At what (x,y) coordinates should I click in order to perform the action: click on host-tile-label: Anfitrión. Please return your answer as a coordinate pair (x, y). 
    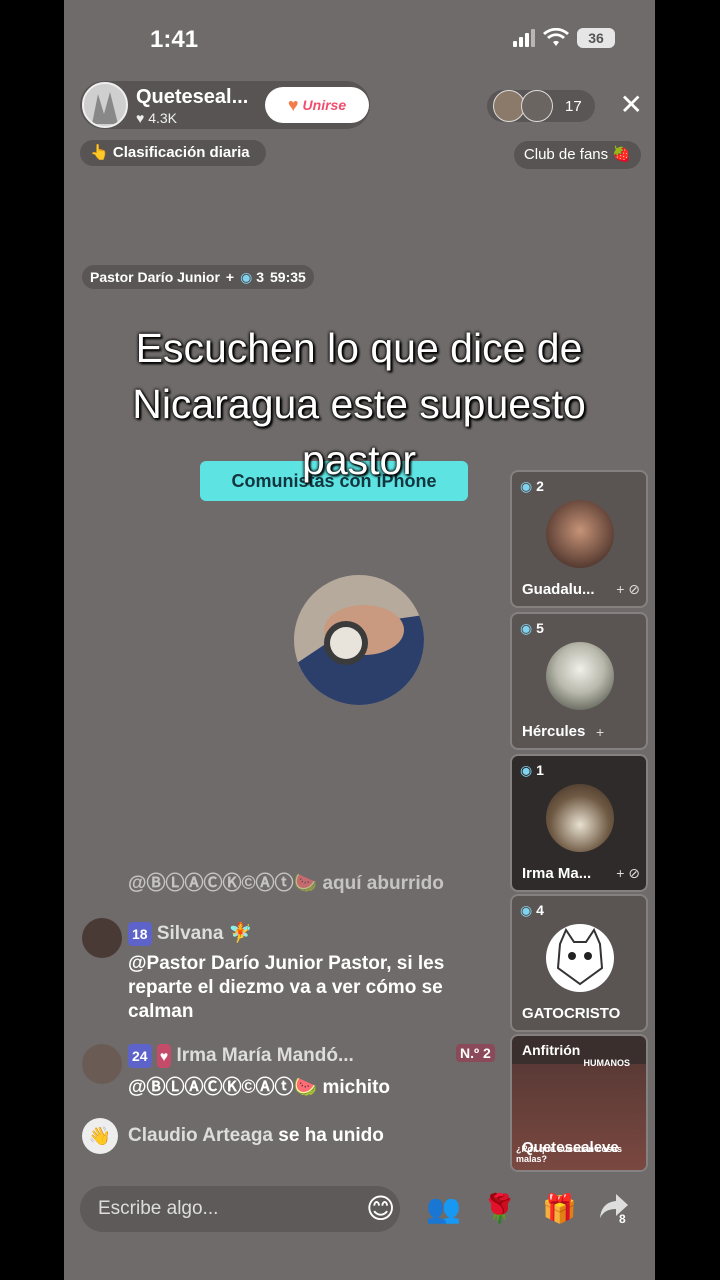
    Looking at the image, I should click on (551, 1050).